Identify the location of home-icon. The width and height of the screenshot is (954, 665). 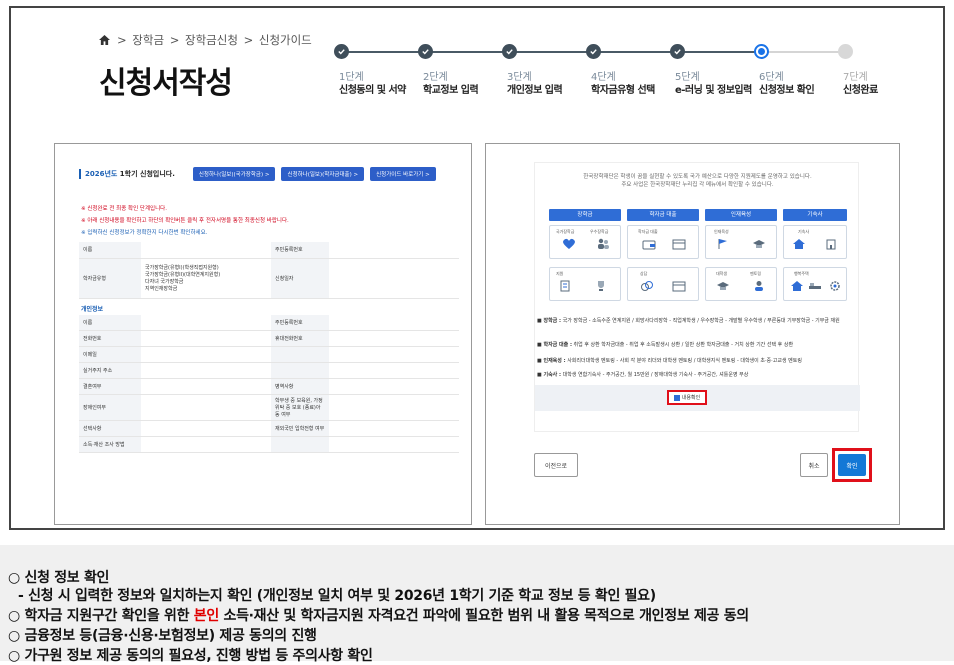
(104, 40).